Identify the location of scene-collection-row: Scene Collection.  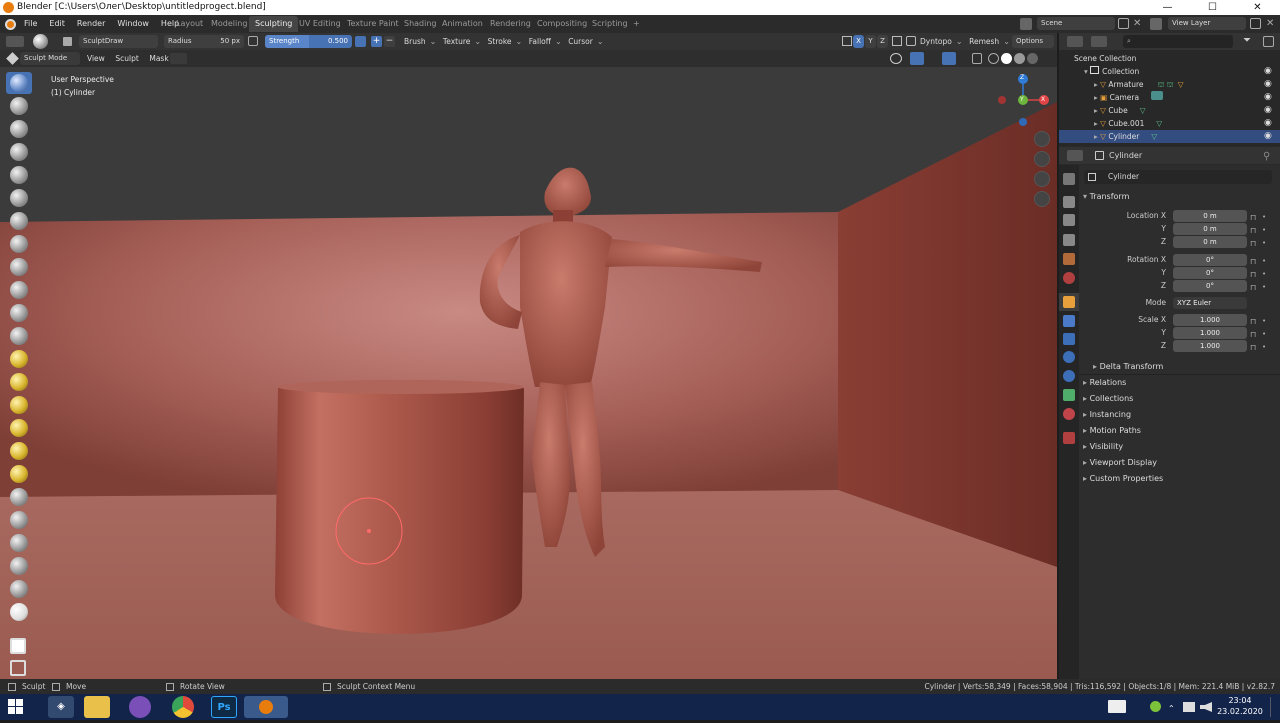
(1170, 58).